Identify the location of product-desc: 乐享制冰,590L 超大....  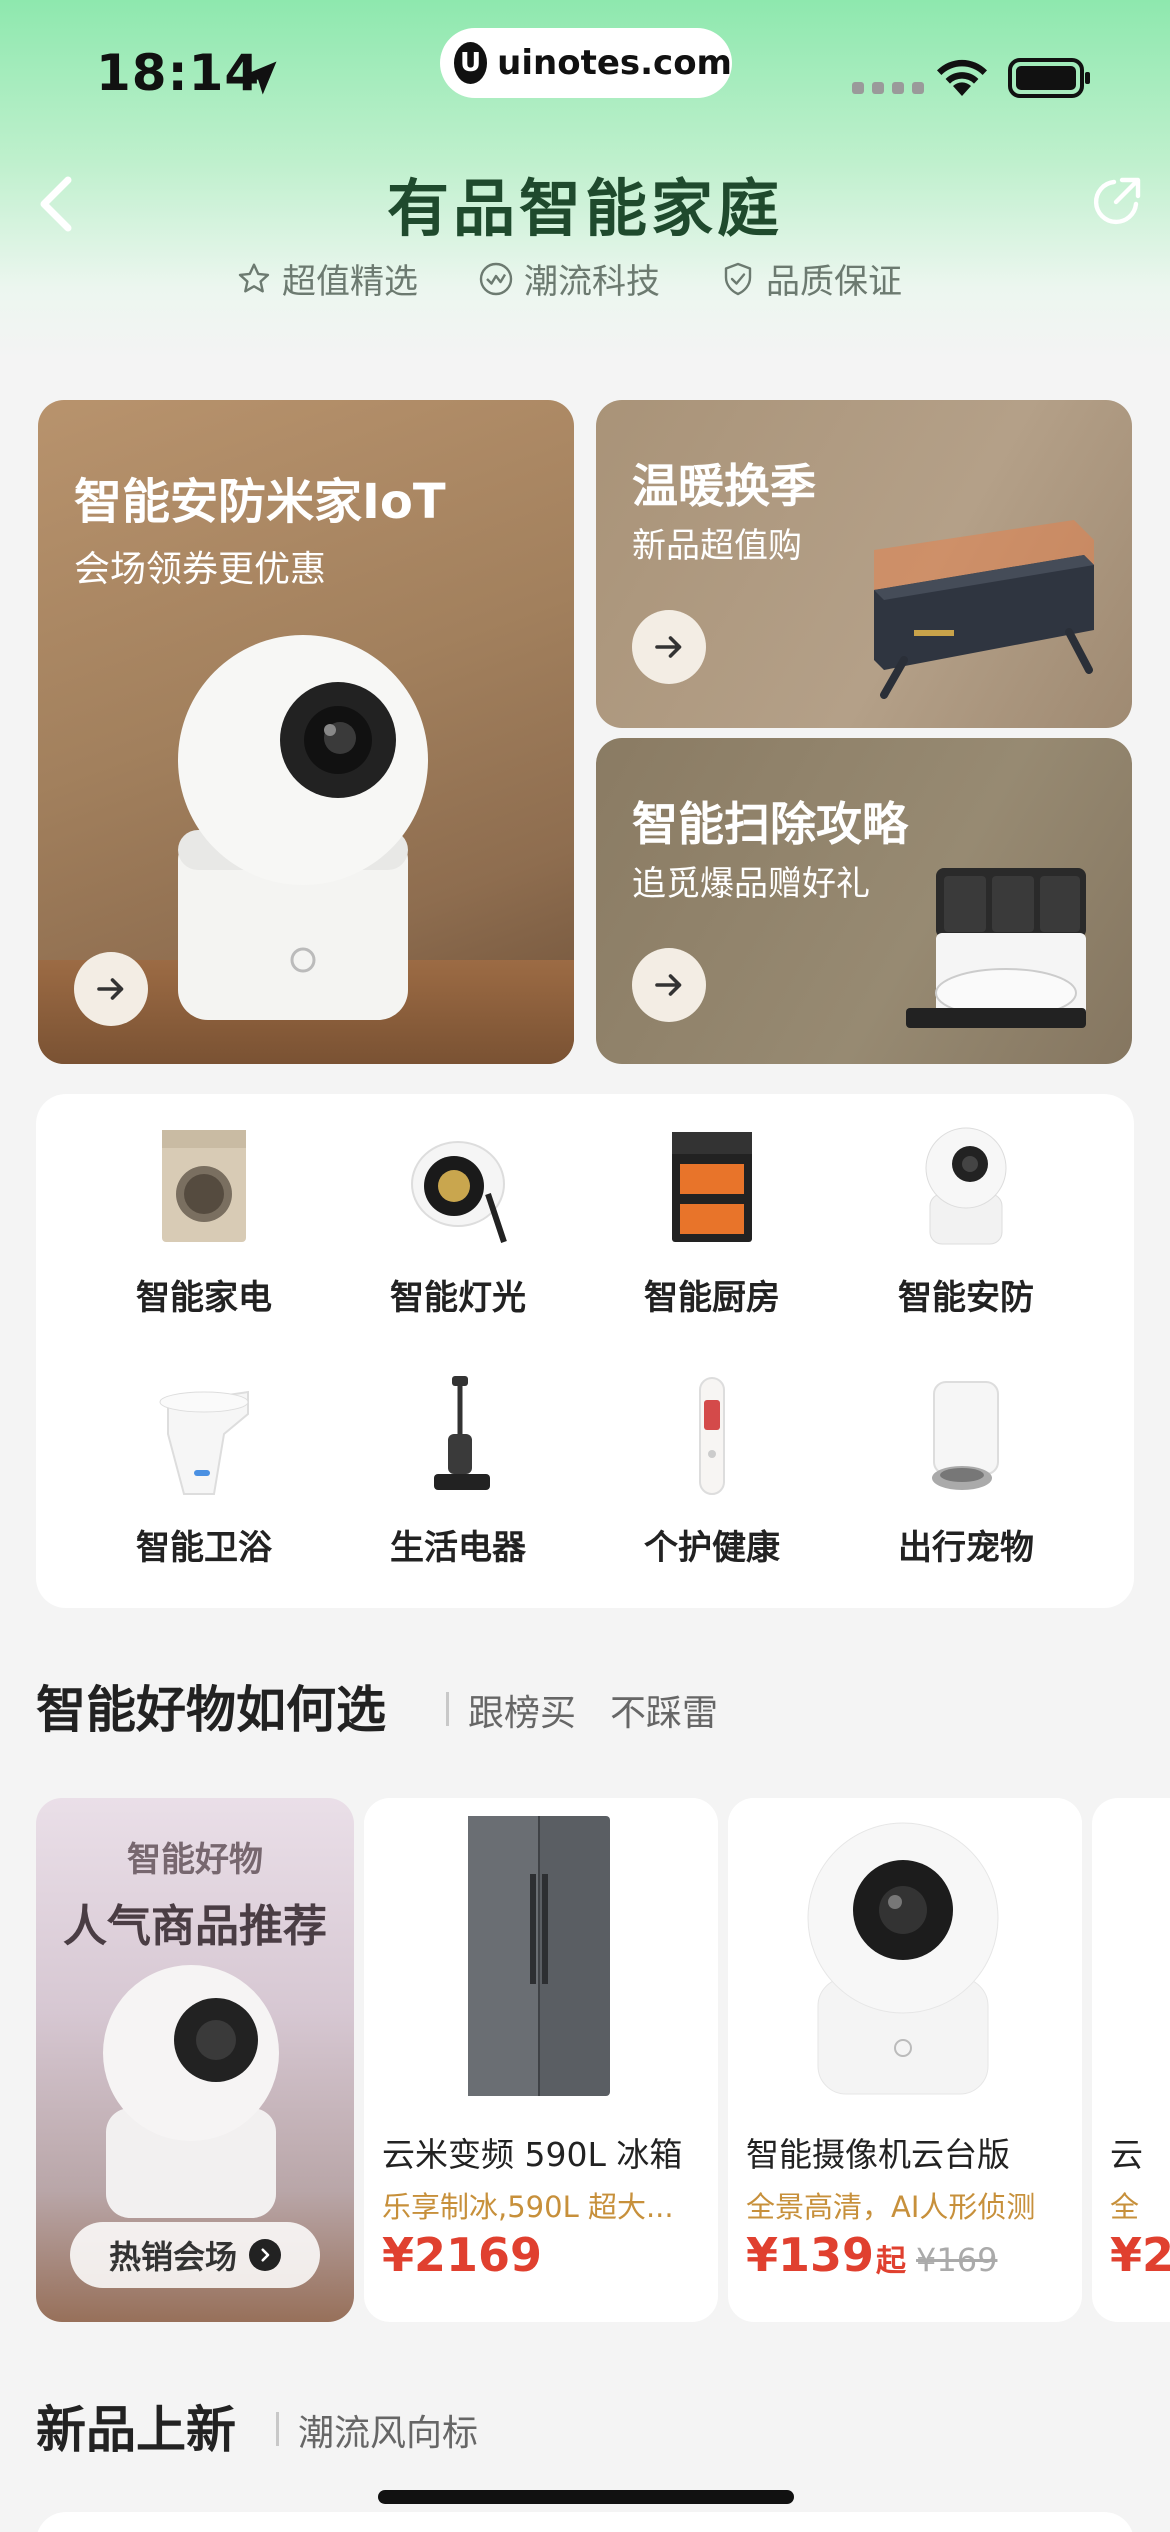
(528, 2207).